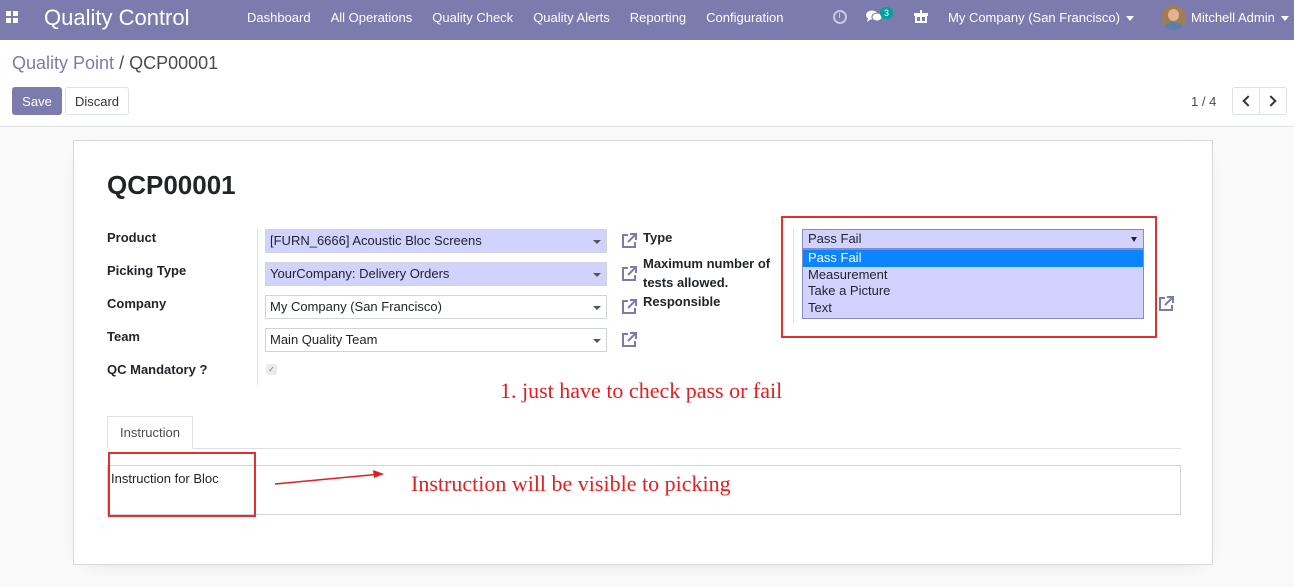 This screenshot has width=1294, height=587. I want to click on picking-type-field: YourCompany: Delivery Orders, so click(436, 274).